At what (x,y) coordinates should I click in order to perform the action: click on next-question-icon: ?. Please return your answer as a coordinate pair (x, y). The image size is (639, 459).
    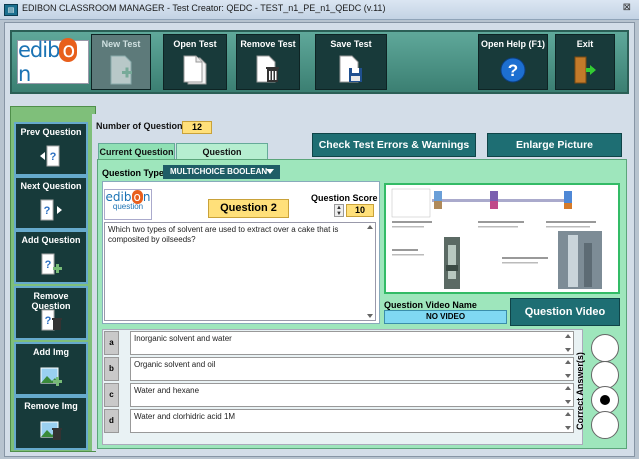
    Looking at the image, I should click on (51, 210).